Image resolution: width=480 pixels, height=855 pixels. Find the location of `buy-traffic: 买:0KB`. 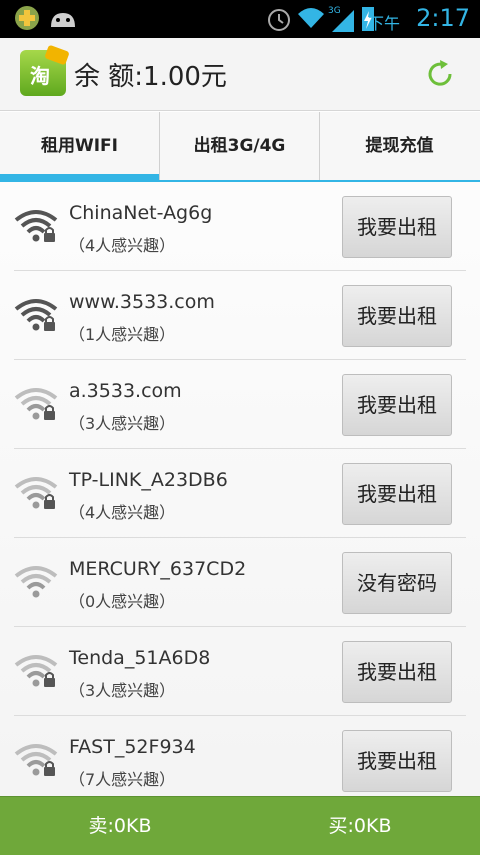

buy-traffic: 买:0KB is located at coordinates (360, 826).